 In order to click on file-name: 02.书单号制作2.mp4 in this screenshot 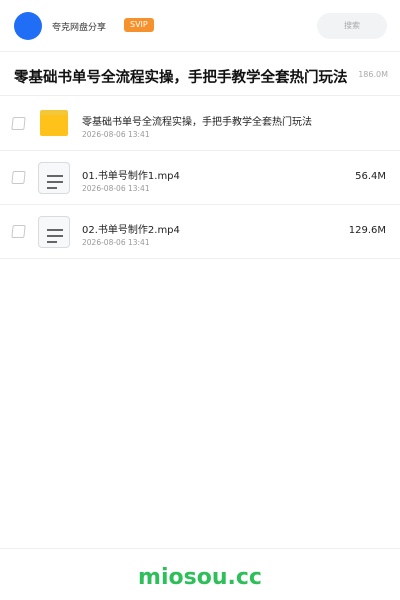, I will do `click(131, 230)`.